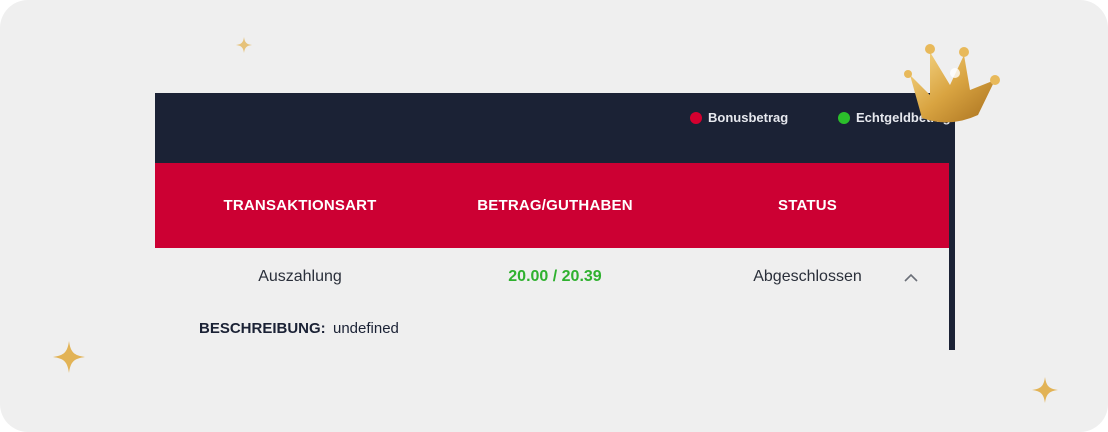 Image resolution: width=1108 pixels, height=432 pixels. What do you see at coordinates (300, 205) in the screenshot?
I see `column-header-type: TRANSAKTIONSART` at bounding box center [300, 205].